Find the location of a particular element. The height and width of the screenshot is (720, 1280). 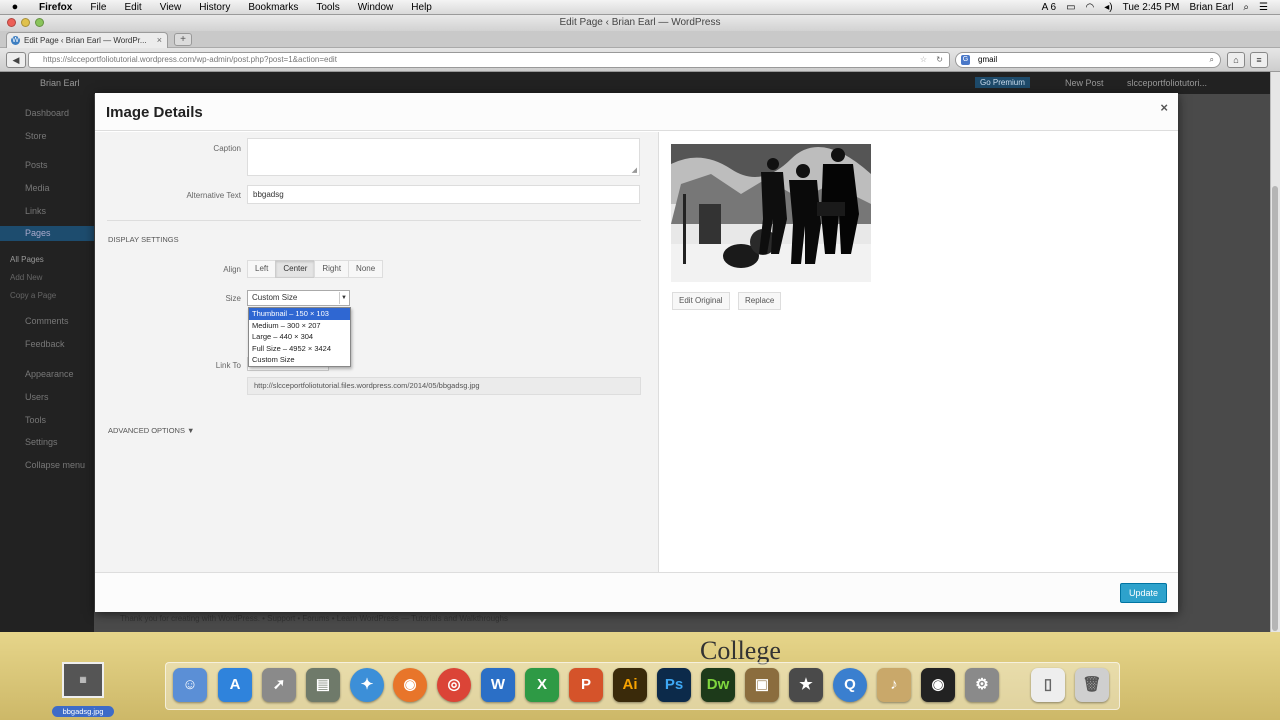

sidebar-item-tools: Tools is located at coordinates (35, 420).